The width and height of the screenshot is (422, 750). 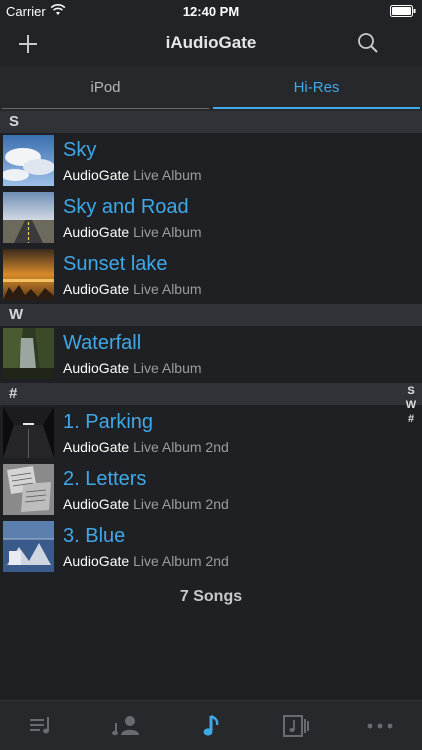 I want to click on album-art-blue, so click(x=28, y=546).